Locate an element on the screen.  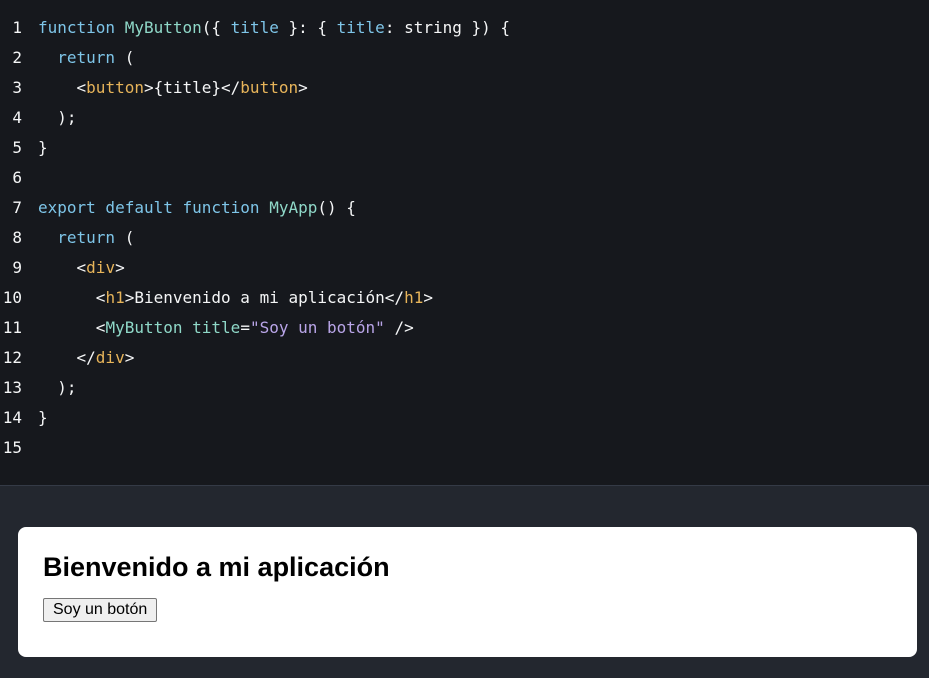
code-token: >Bienvenido a mi aplicación</ is located at coordinates (264, 297).